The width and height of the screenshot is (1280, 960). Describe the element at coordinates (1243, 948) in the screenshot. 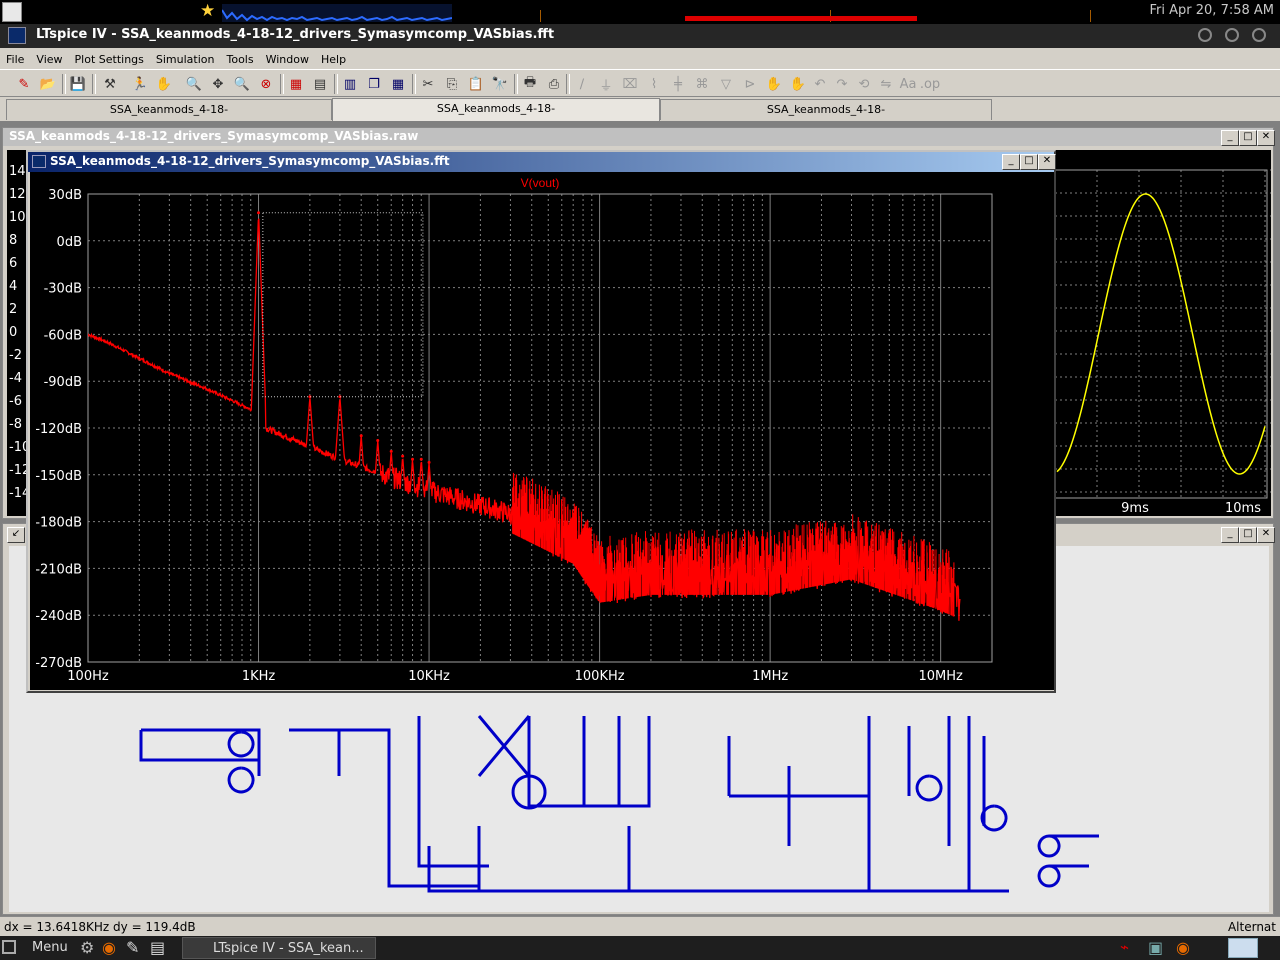

I see `ltspice-task-icon` at that location.